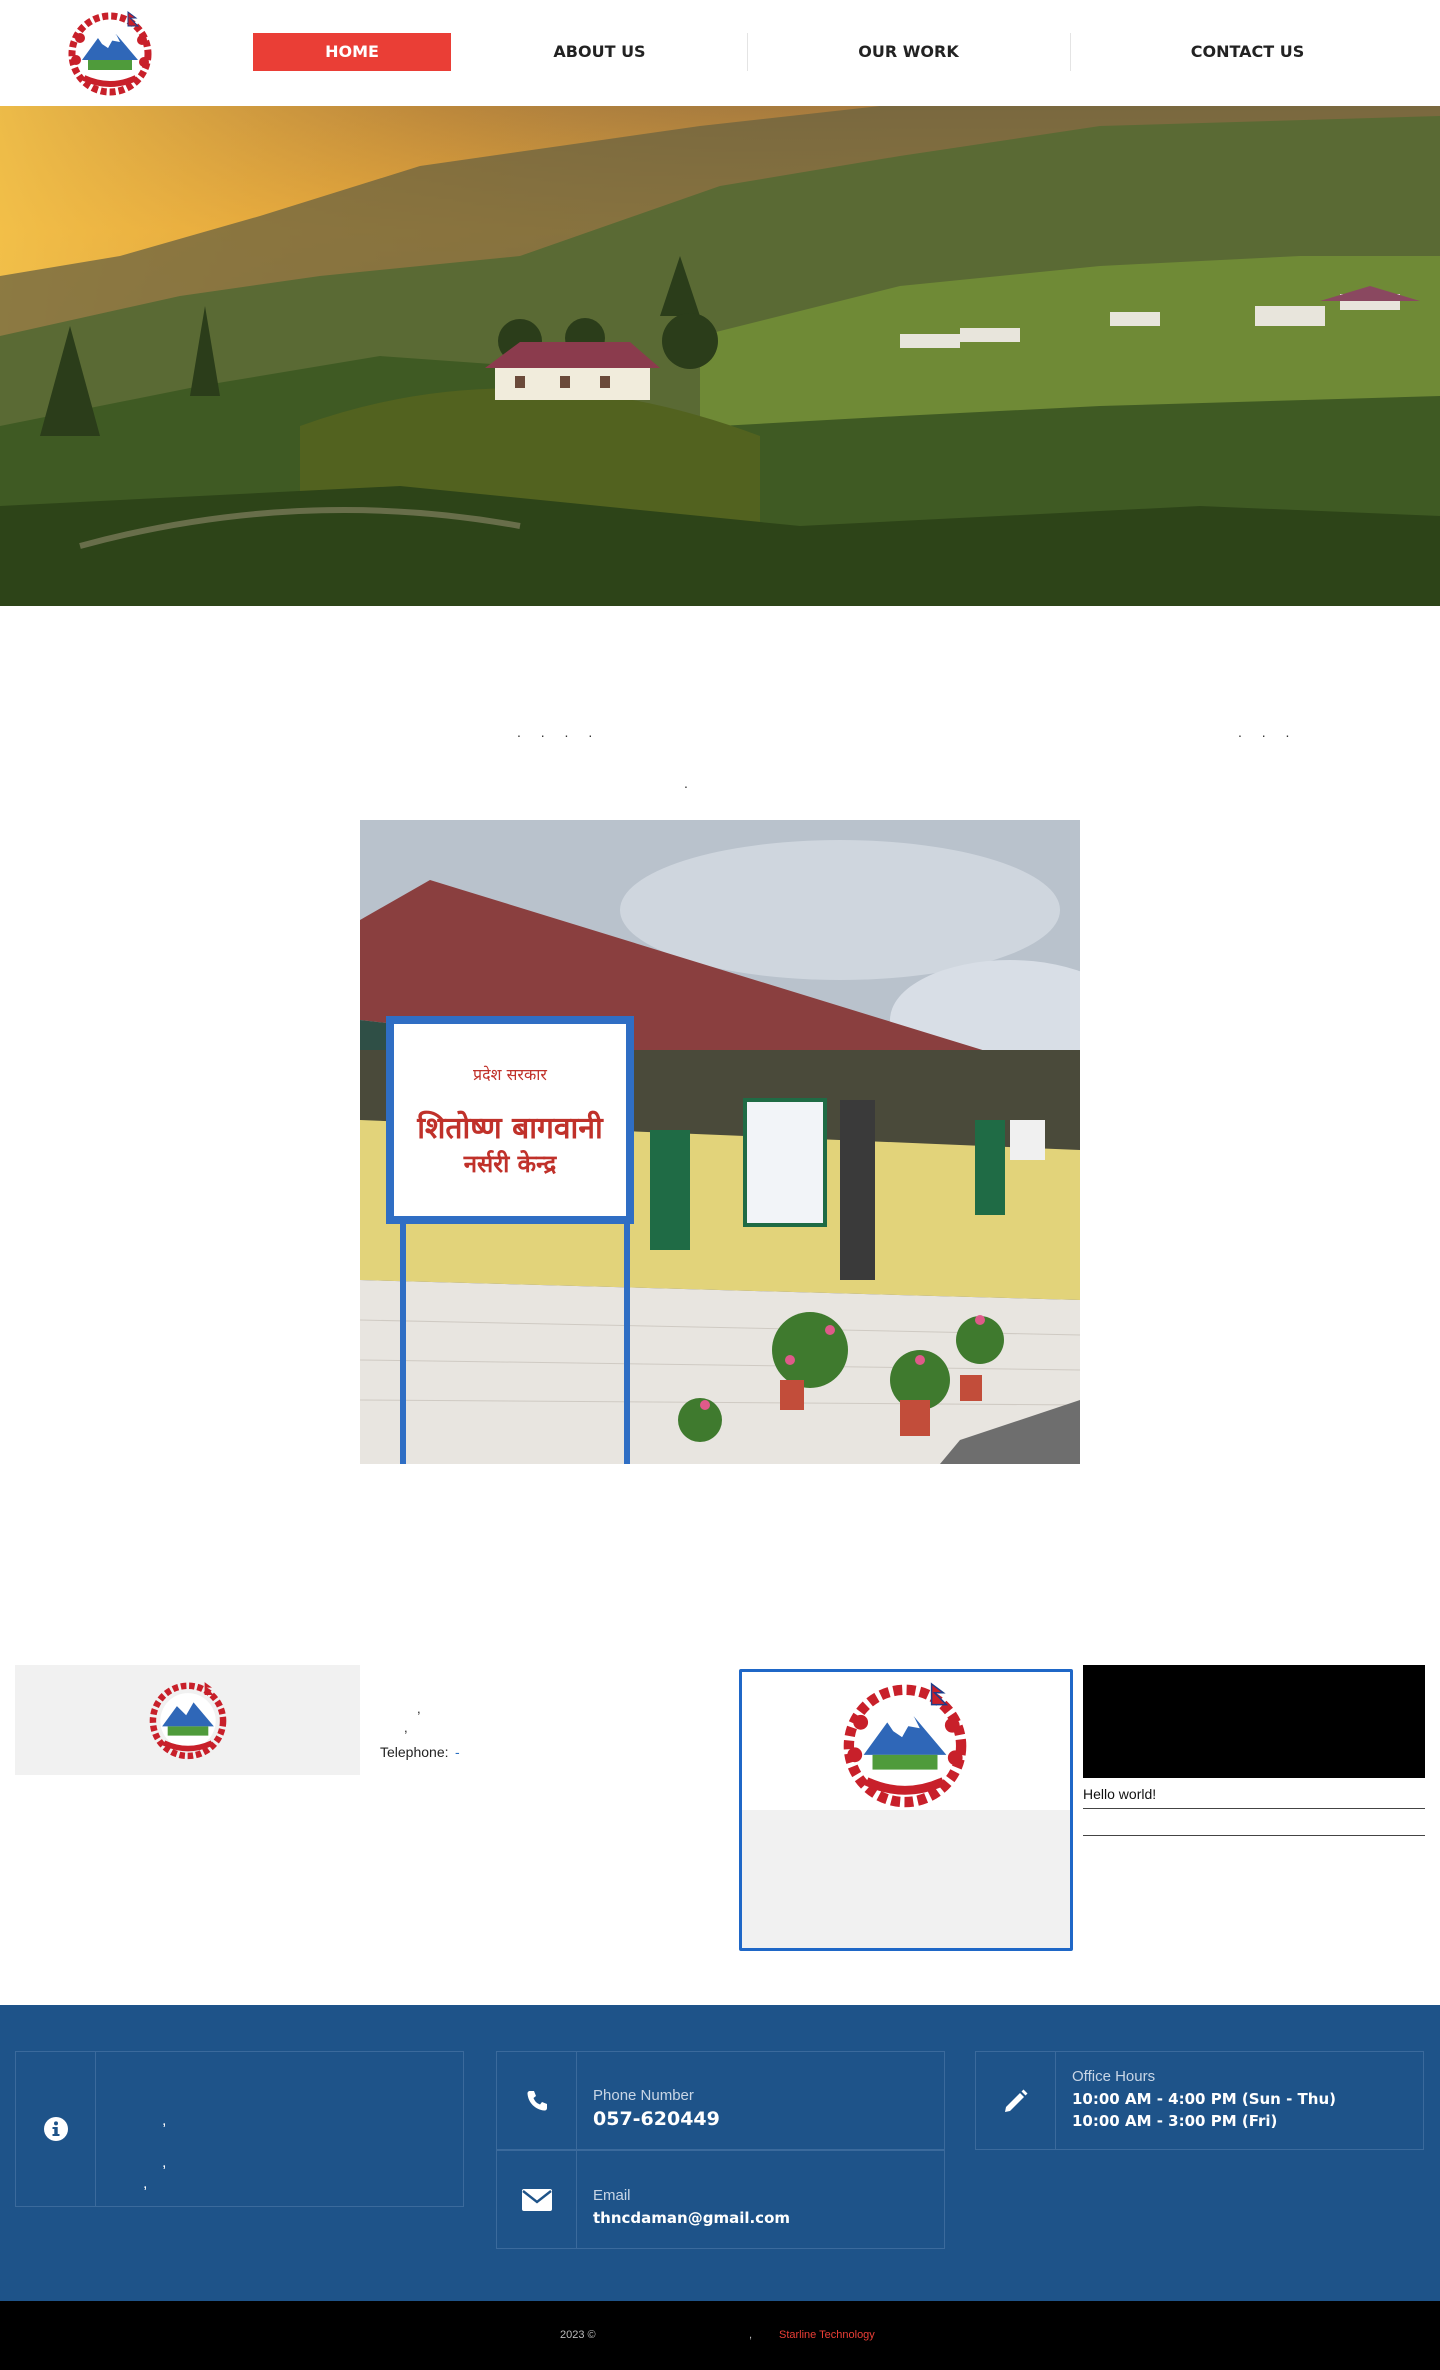  What do you see at coordinates (1114, 2076) in the screenshot?
I see `office-hours-label: Office Hours` at bounding box center [1114, 2076].